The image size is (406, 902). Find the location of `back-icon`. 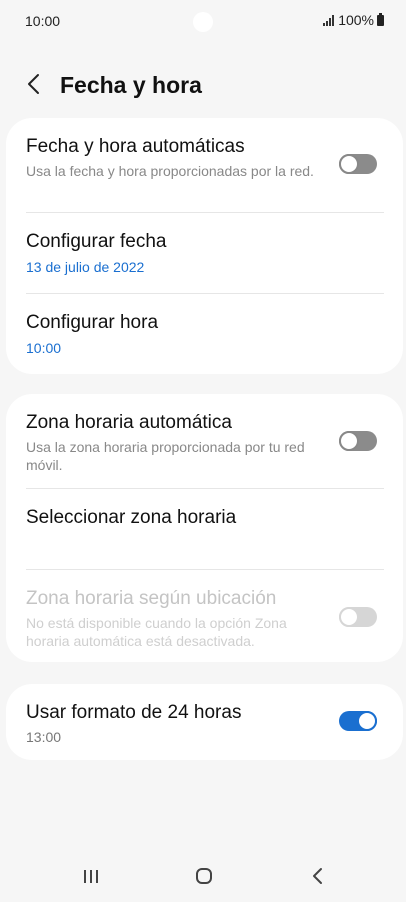

back-icon is located at coordinates (318, 876).